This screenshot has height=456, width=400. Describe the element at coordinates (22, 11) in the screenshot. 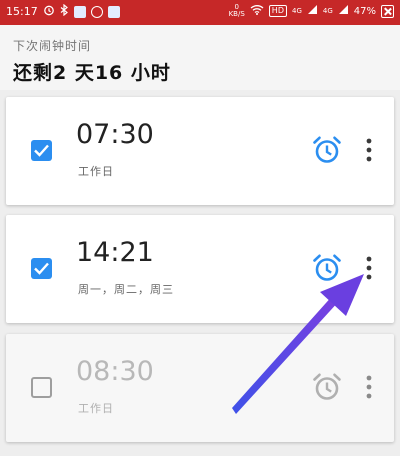

I see `status-time: 15:17` at that location.